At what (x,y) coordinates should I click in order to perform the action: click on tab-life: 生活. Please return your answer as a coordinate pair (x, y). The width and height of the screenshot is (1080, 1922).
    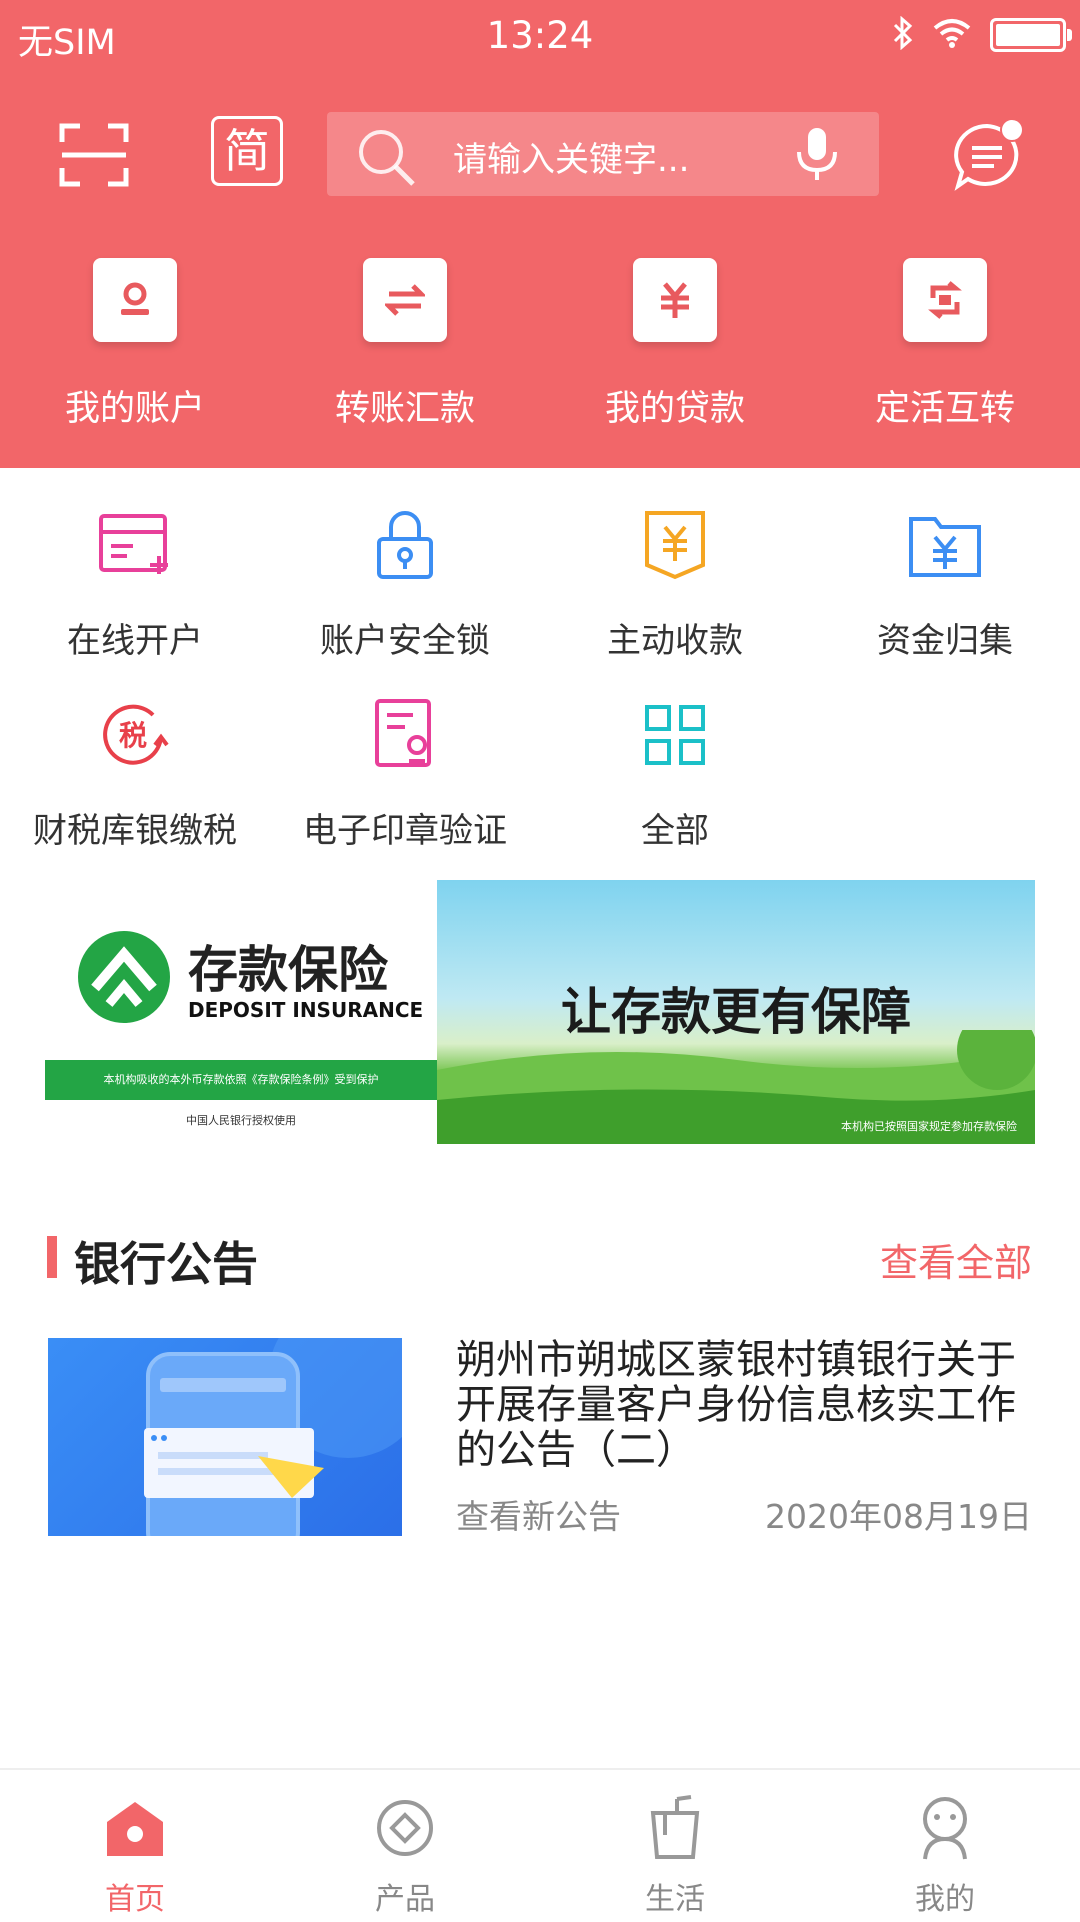
    Looking at the image, I should click on (675, 1846).